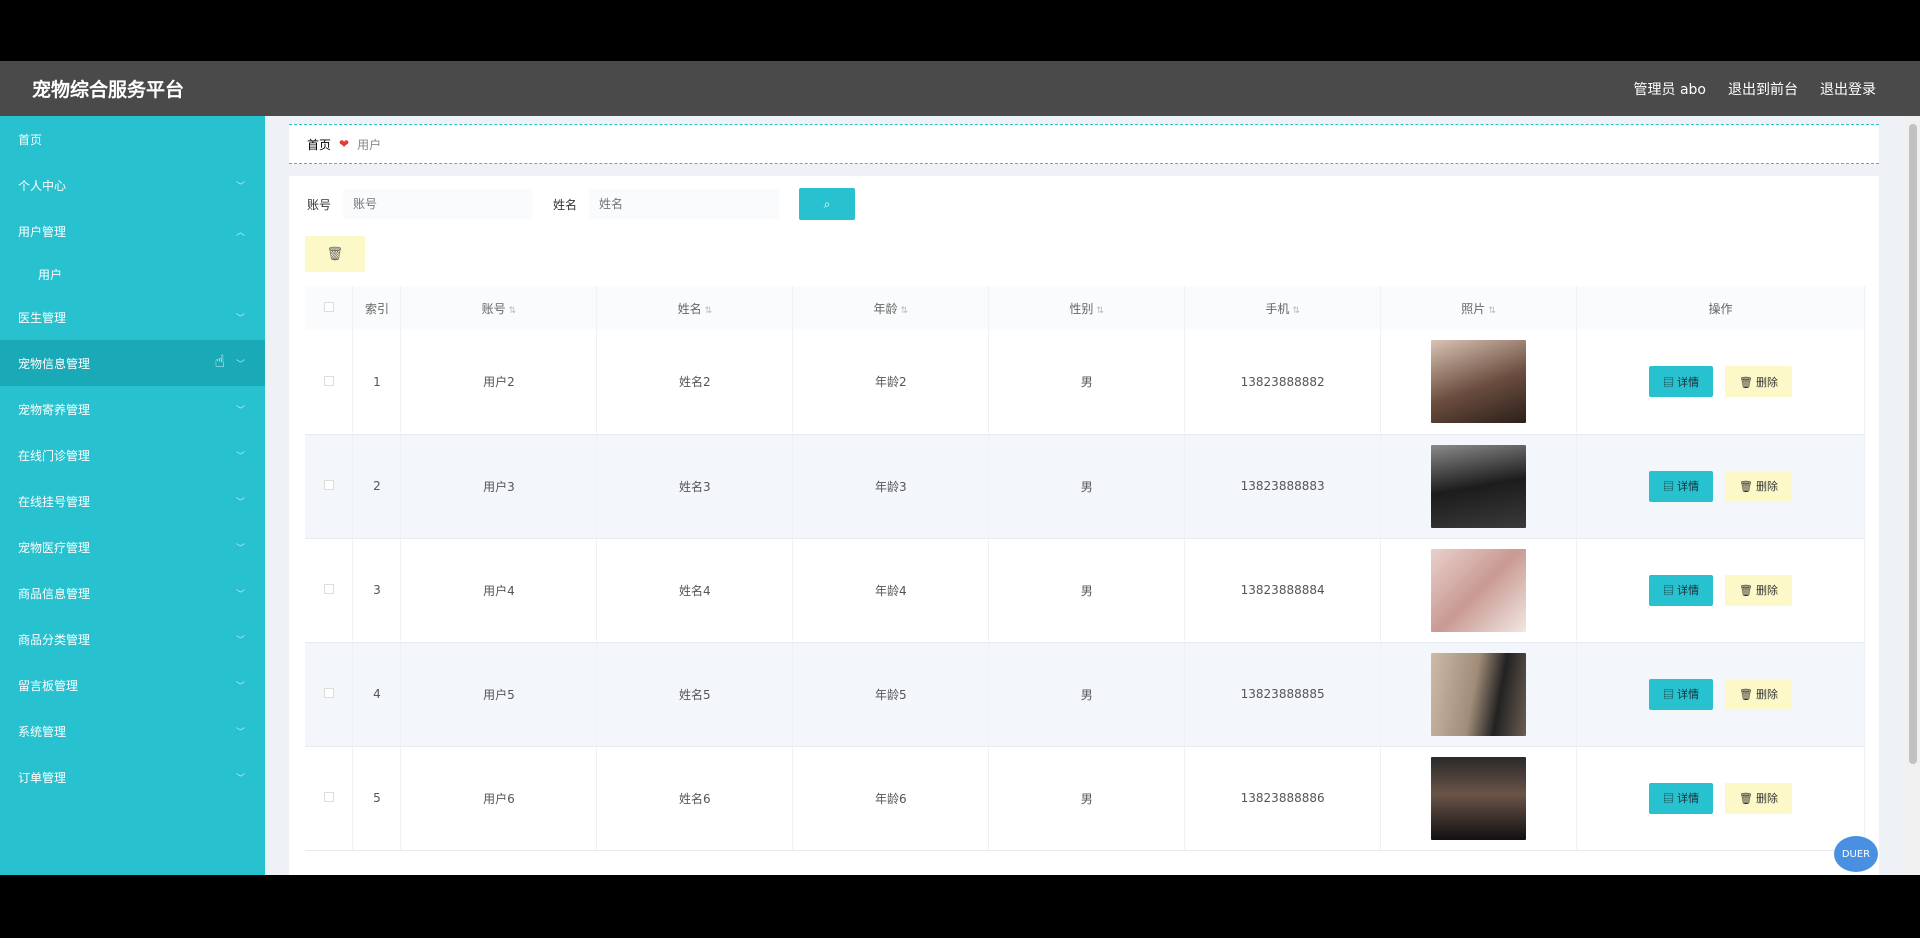  I want to click on cell-name: 姓名5, so click(695, 694).